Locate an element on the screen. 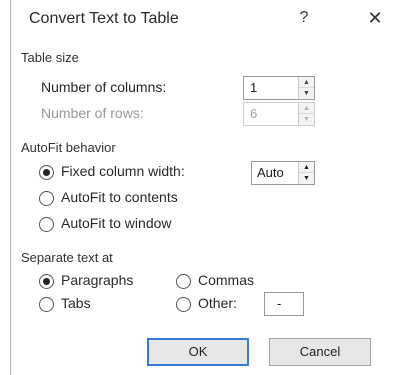  columns-spin-arrows: ▲ ▼ is located at coordinates (306, 88).